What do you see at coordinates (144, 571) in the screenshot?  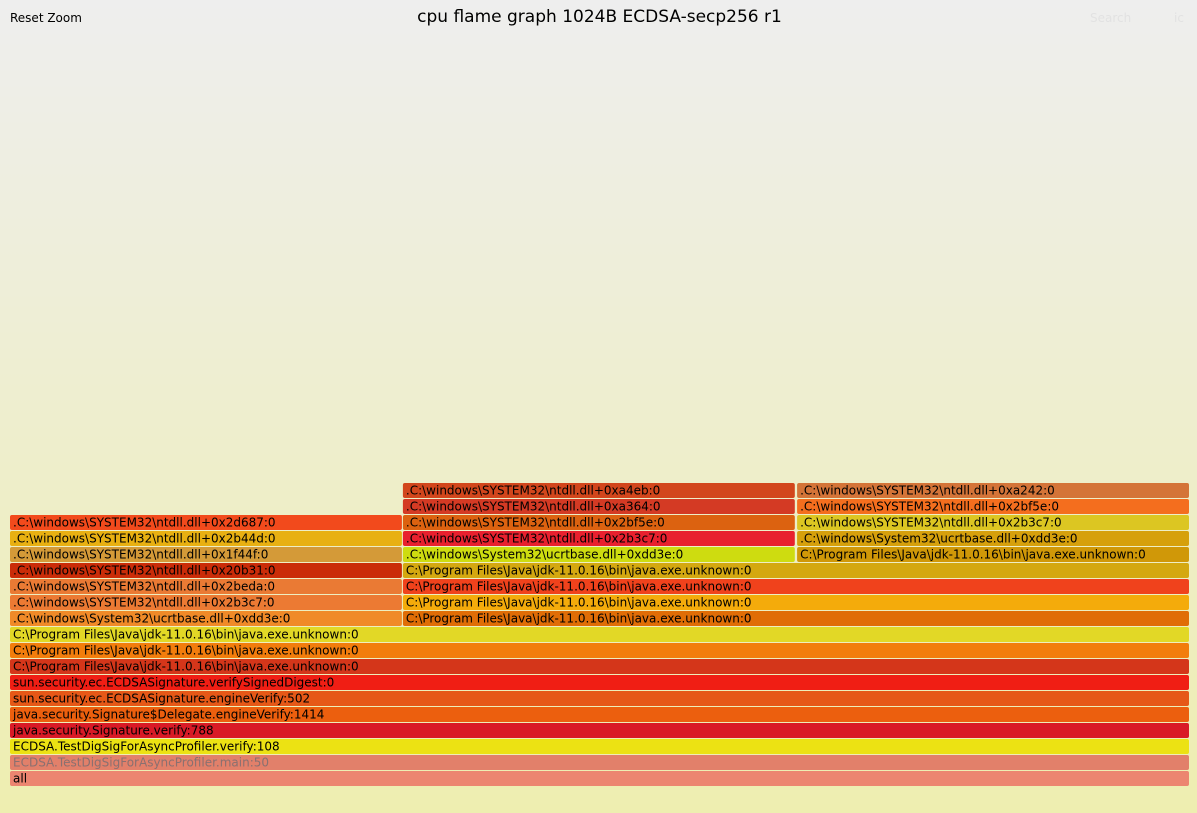 I see `flame-frame-label: .C:\windows\SYSTEM32\ntdll.dll+0x20b31:0` at bounding box center [144, 571].